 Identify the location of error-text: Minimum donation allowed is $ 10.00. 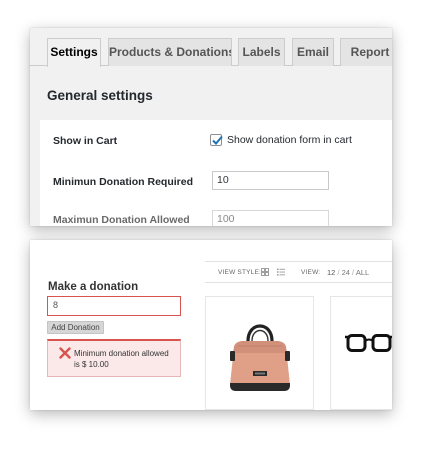
(121, 359).